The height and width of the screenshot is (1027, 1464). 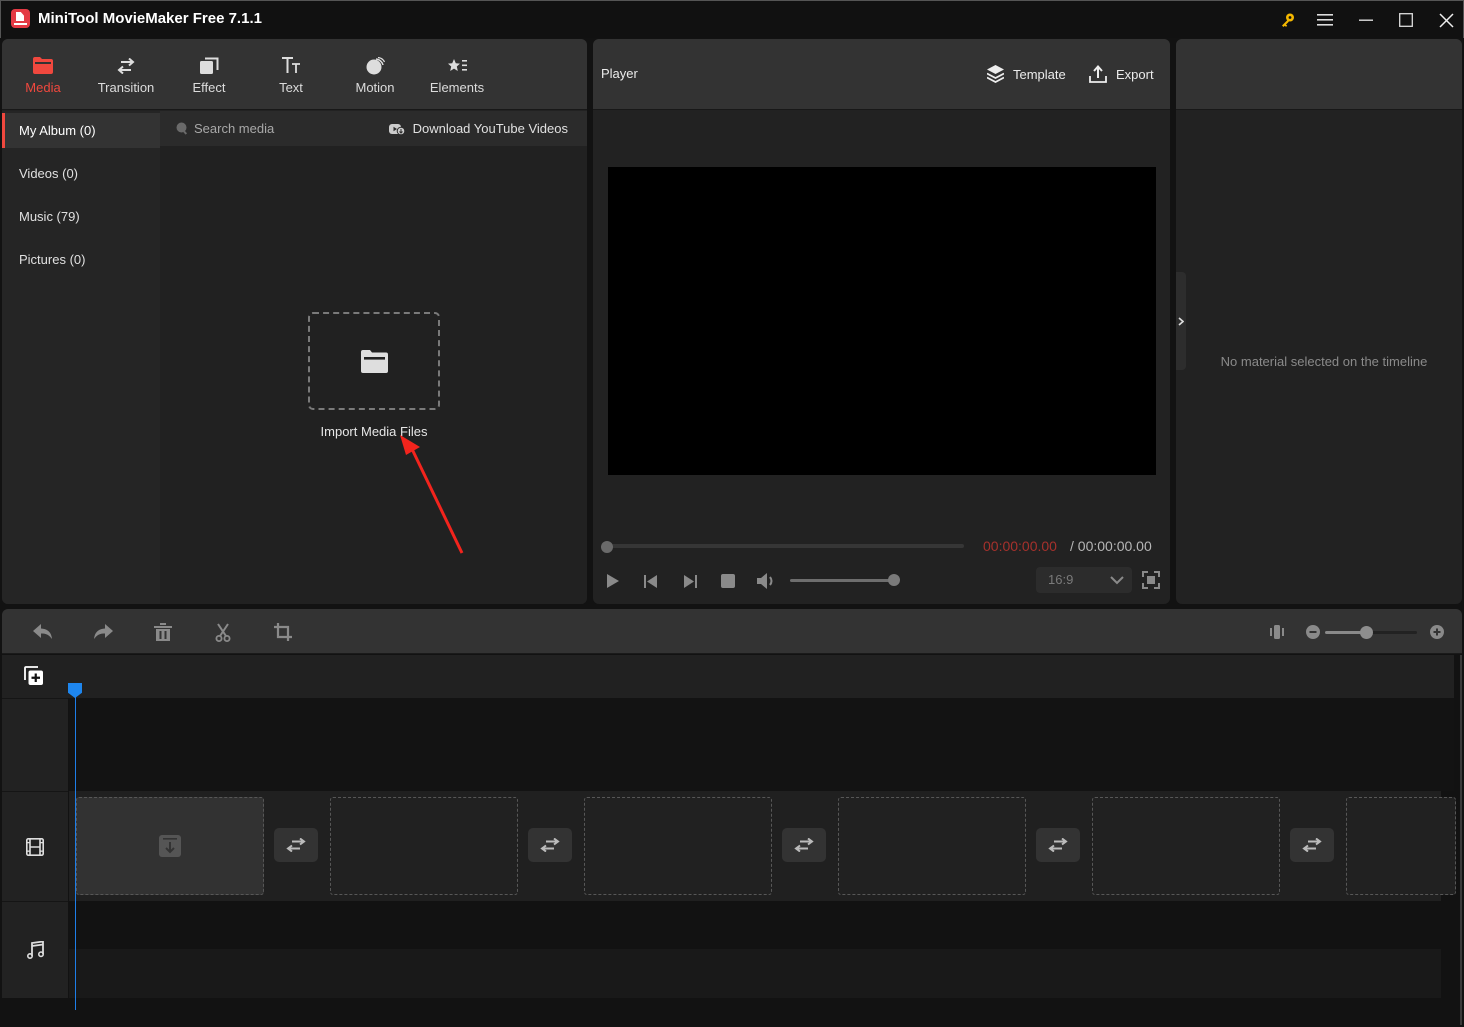 I want to click on trash-icon, so click(x=163, y=631).